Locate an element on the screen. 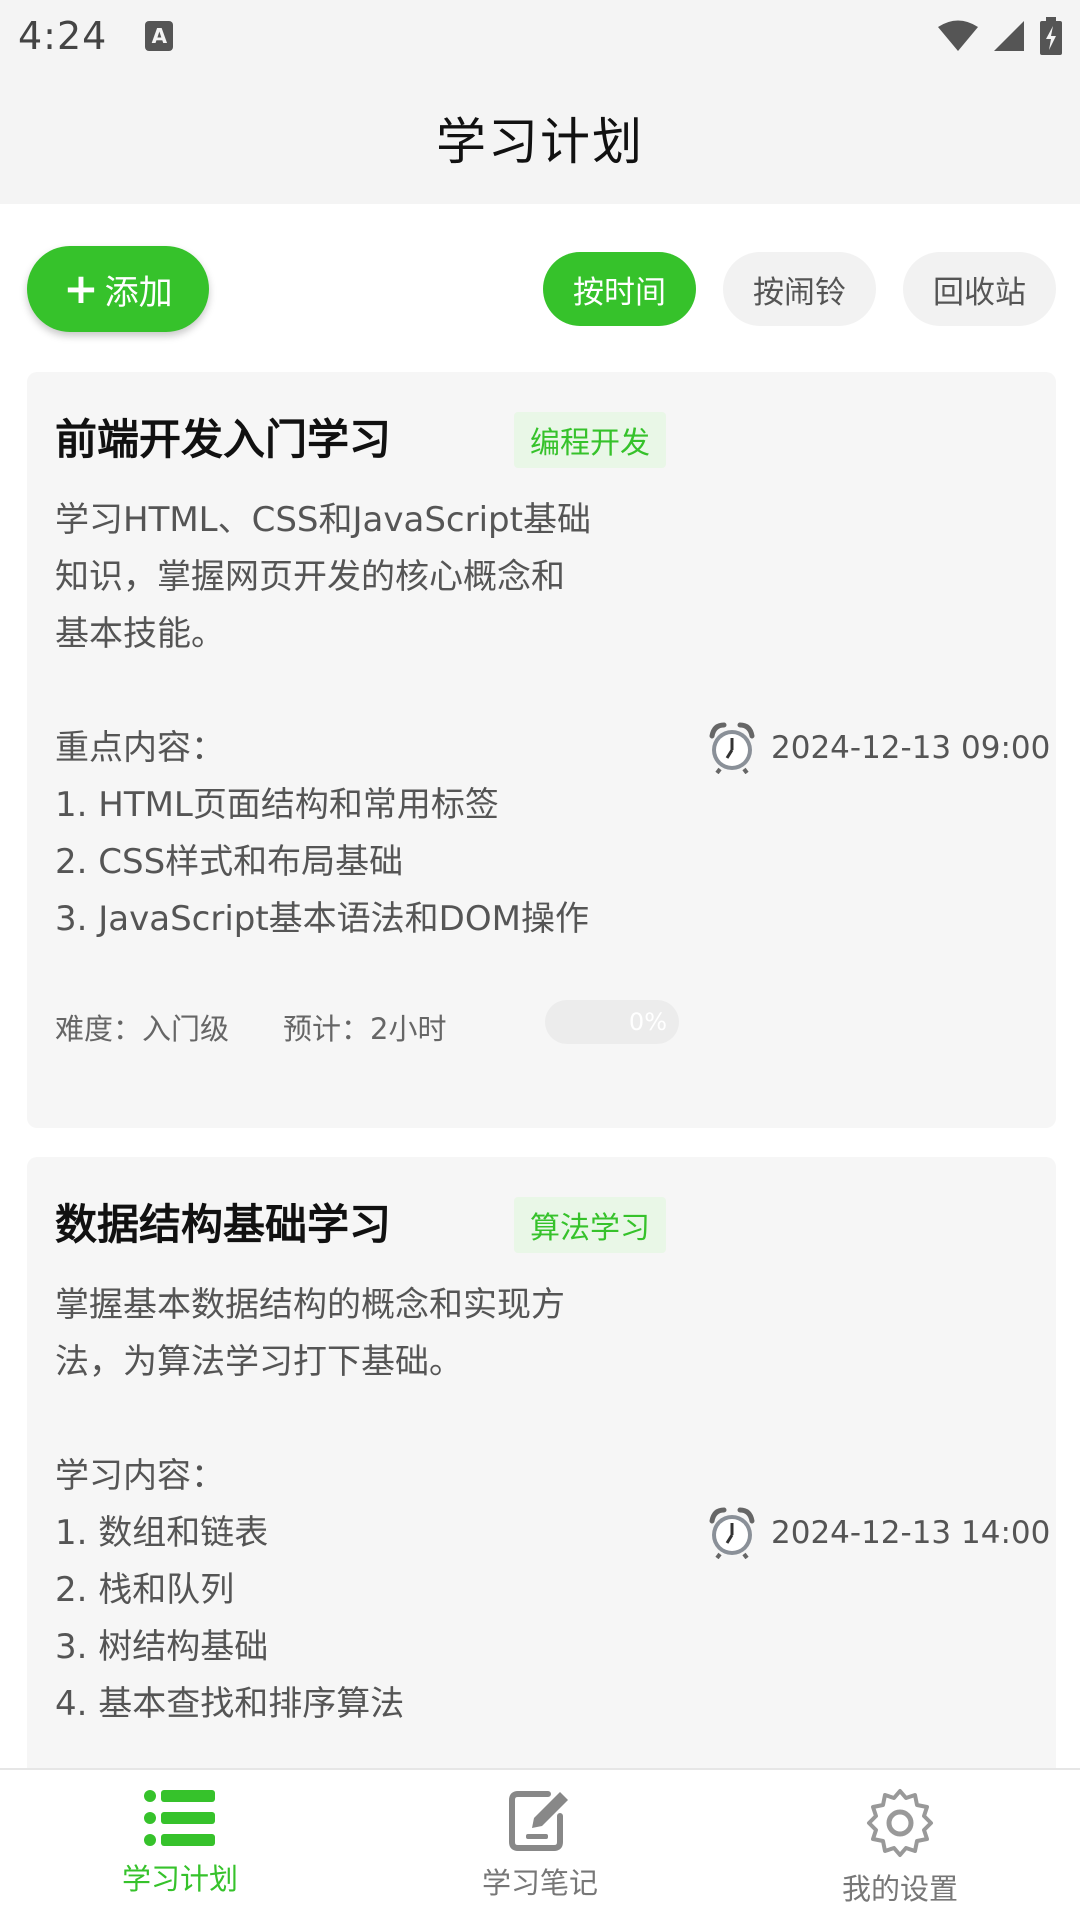 The height and width of the screenshot is (1920, 1080). plan-time: 2024-12-13 14:00 is located at coordinates (878, 1533).